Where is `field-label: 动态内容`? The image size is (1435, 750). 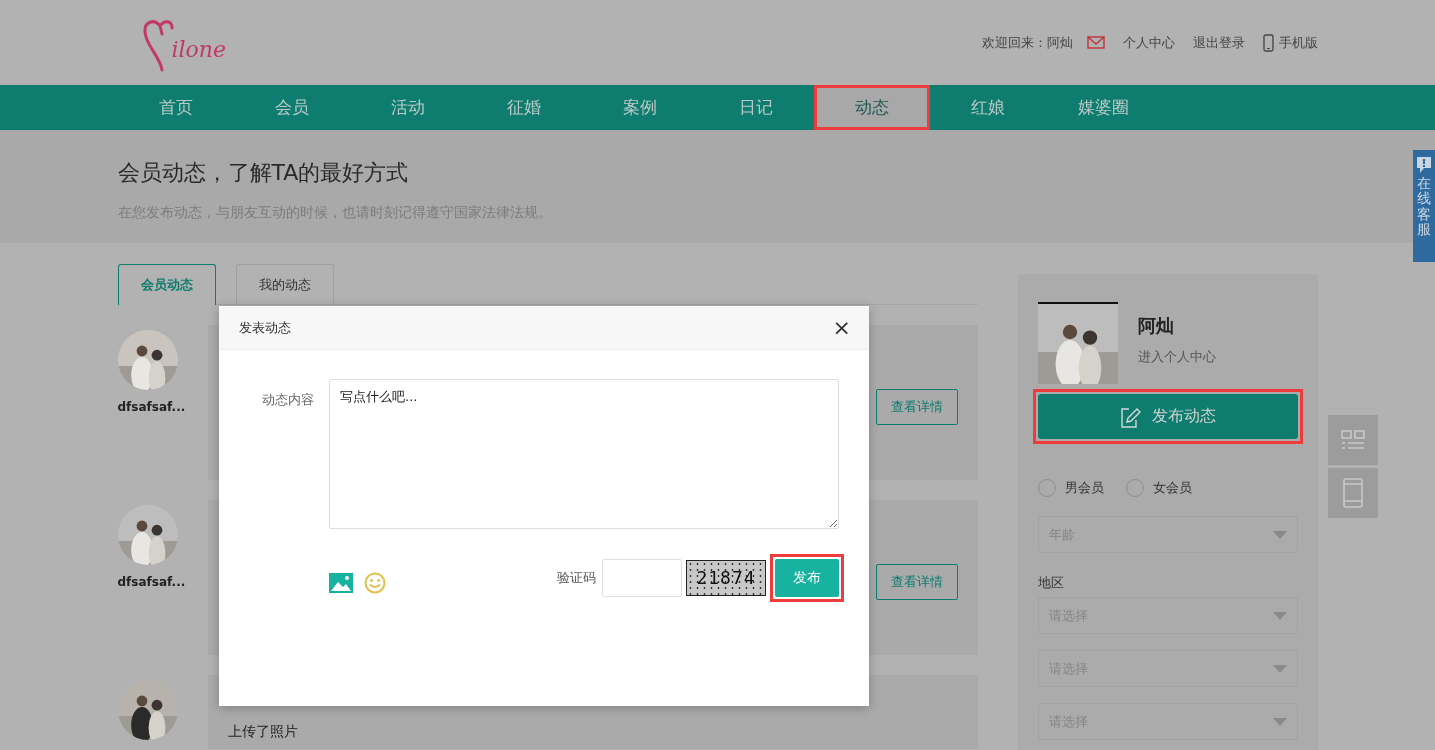
field-label: 动态内容 is located at coordinates (287, 400).